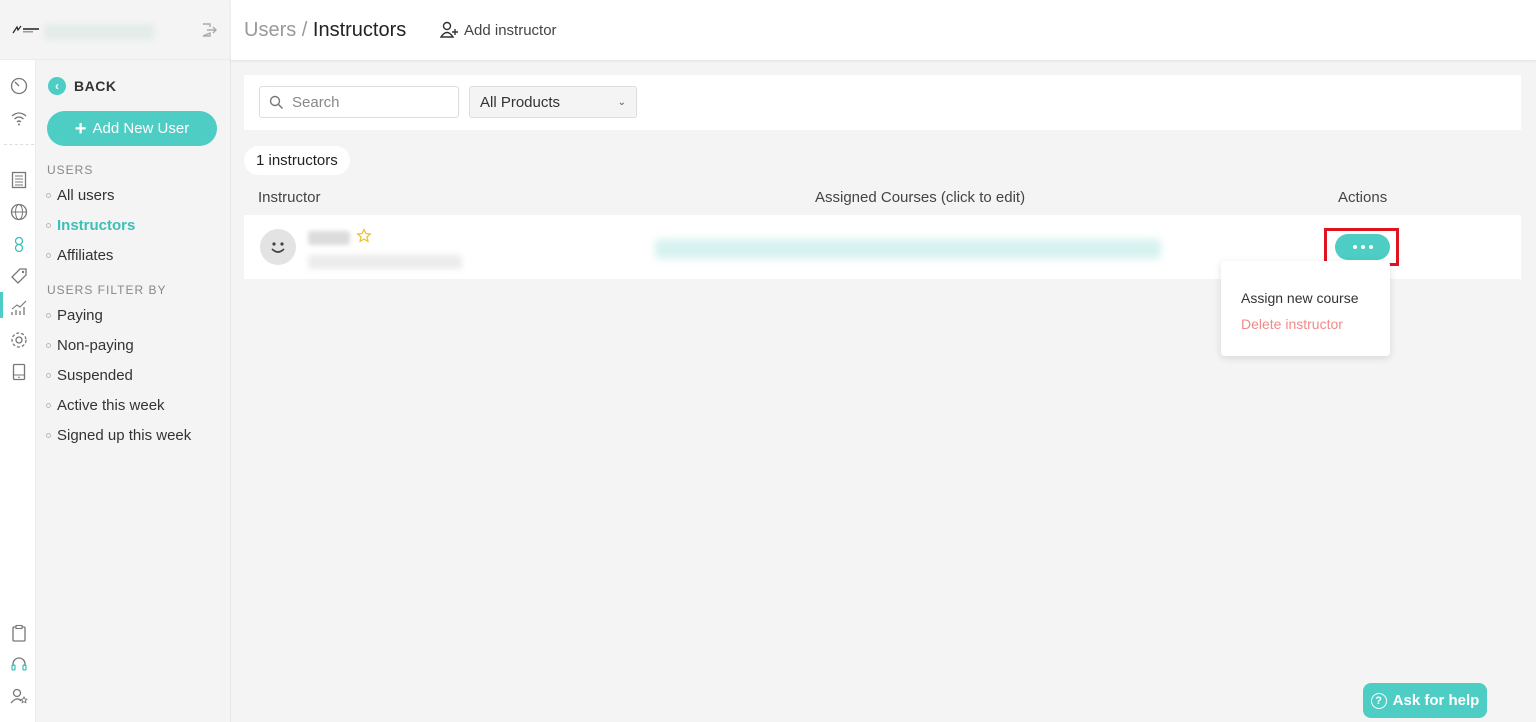  What do you see at coordinates (882, 102) in the screenshot?
I see `filter-bar: All Products ⌄` at bounding box center [882, 102].